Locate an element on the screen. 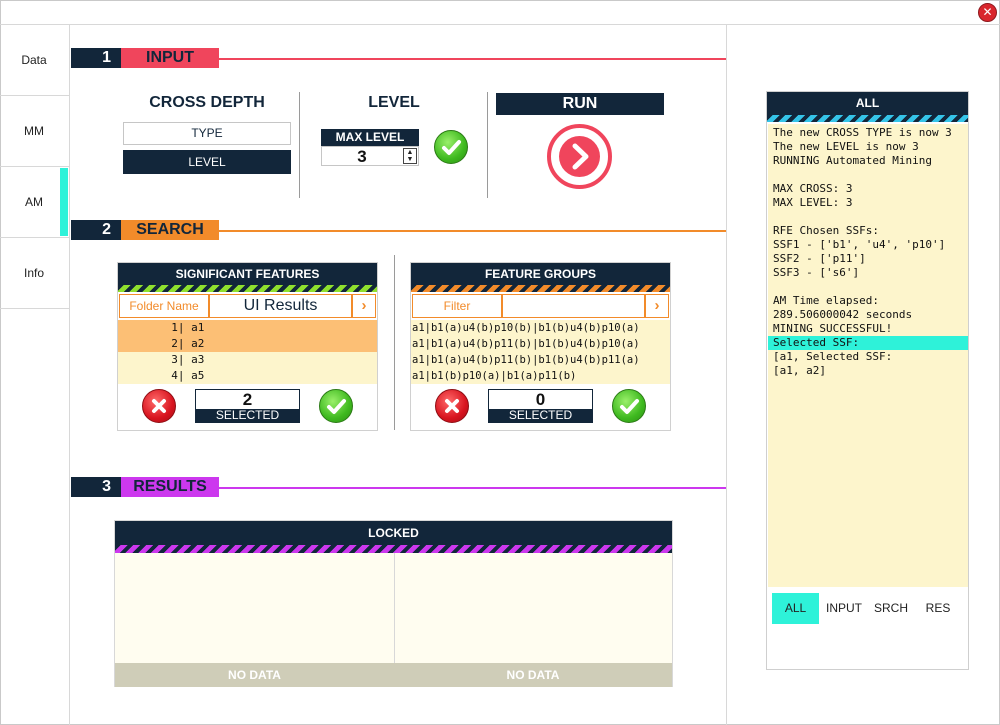  active-indicator is located at coordinates (64, 202).